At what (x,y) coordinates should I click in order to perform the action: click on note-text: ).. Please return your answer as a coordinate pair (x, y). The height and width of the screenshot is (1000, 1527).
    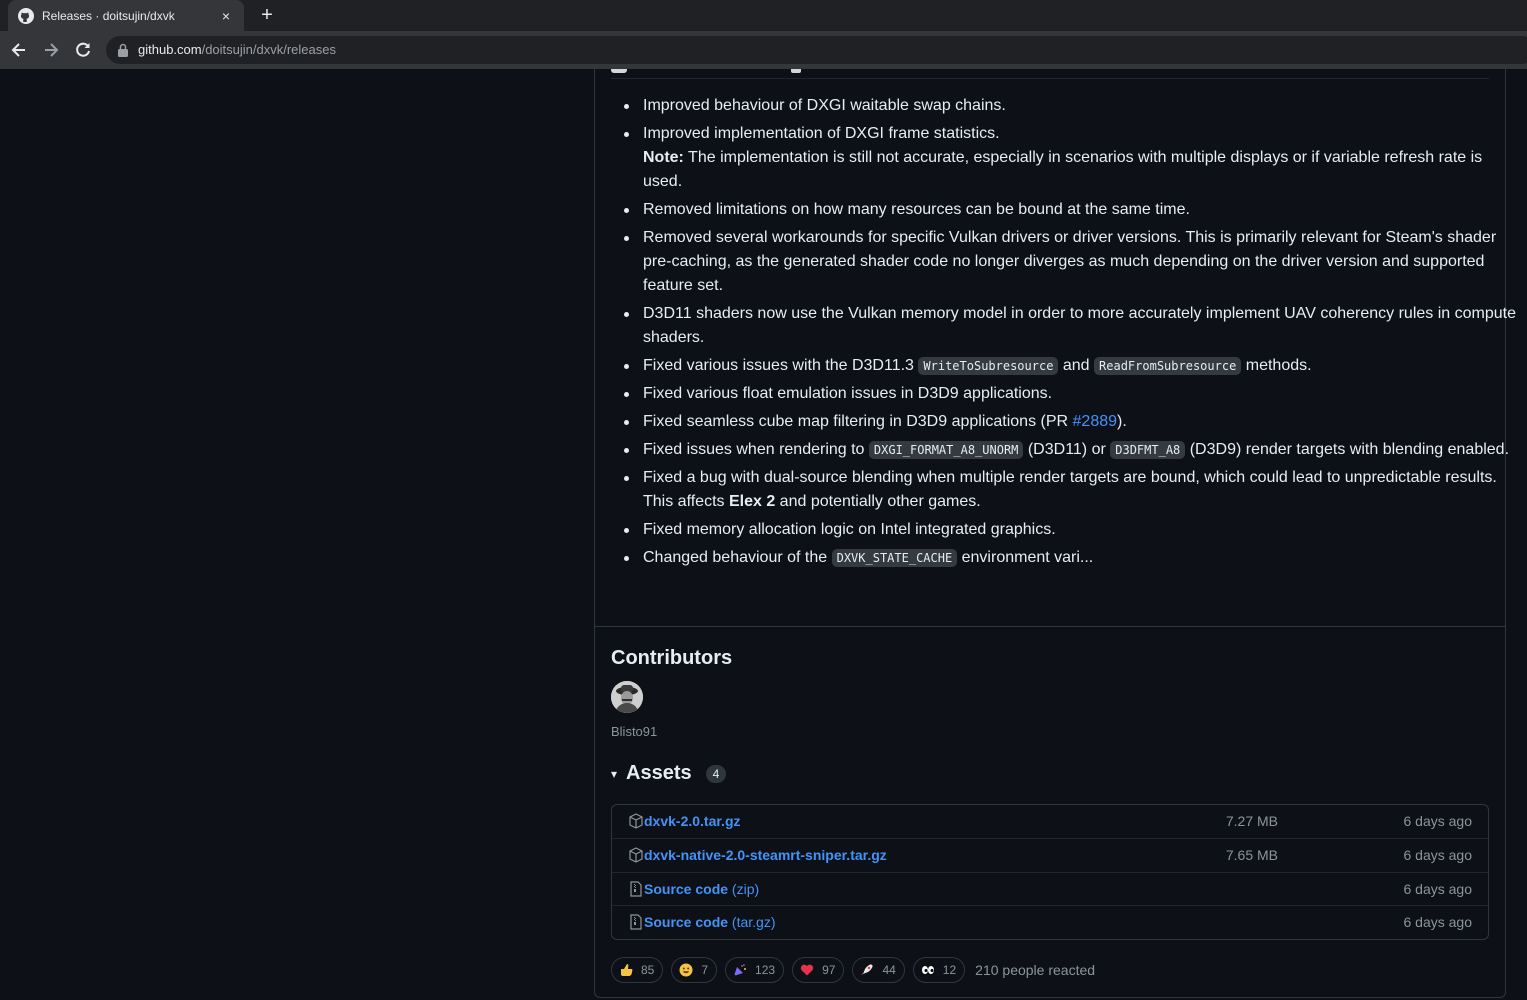
    Looking at the image, I should click on (1122, 421).